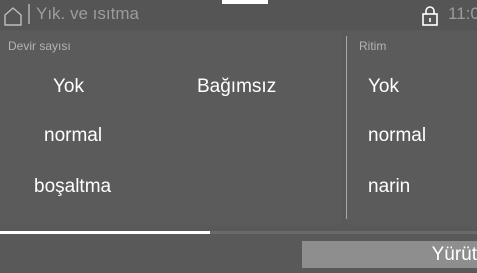 The image size is (477, 273). Describe the element at coordinates (73, 136) in the screenshot. I see `speed-option-normal: normal` at that location.